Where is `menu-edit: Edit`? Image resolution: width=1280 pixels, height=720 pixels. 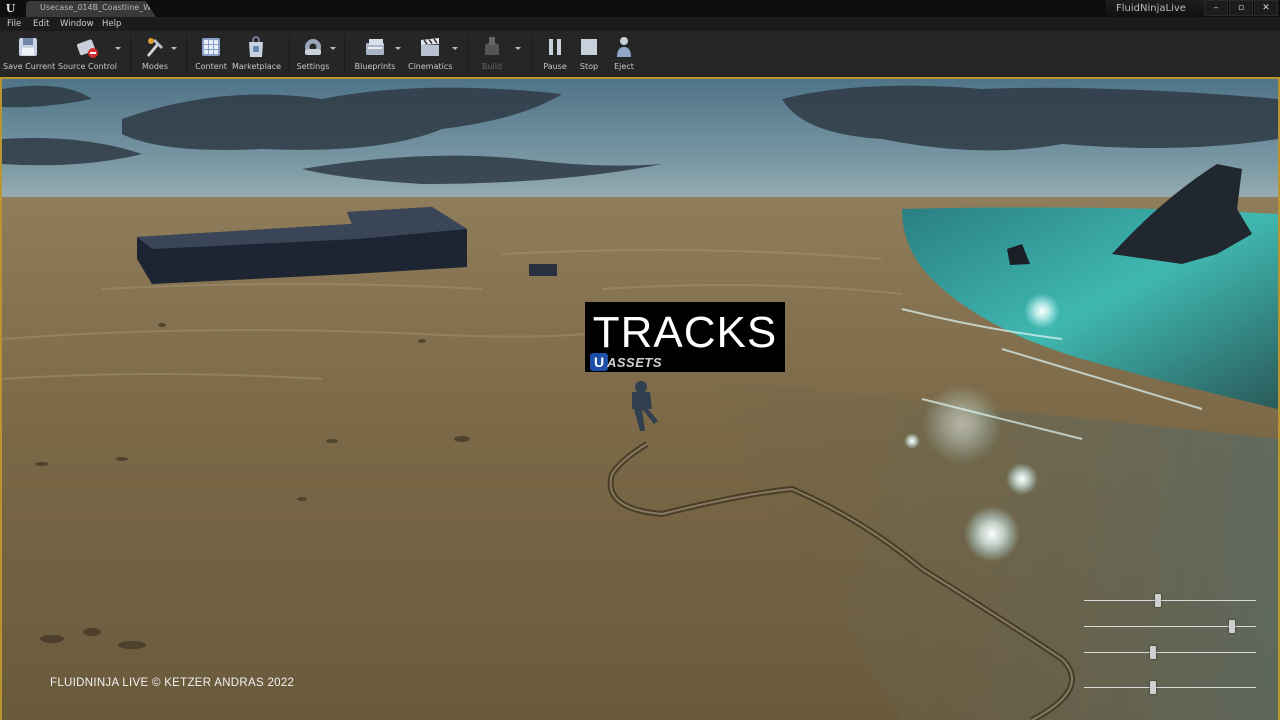
menu-edit: Edit is located at coordinates (41, 24).